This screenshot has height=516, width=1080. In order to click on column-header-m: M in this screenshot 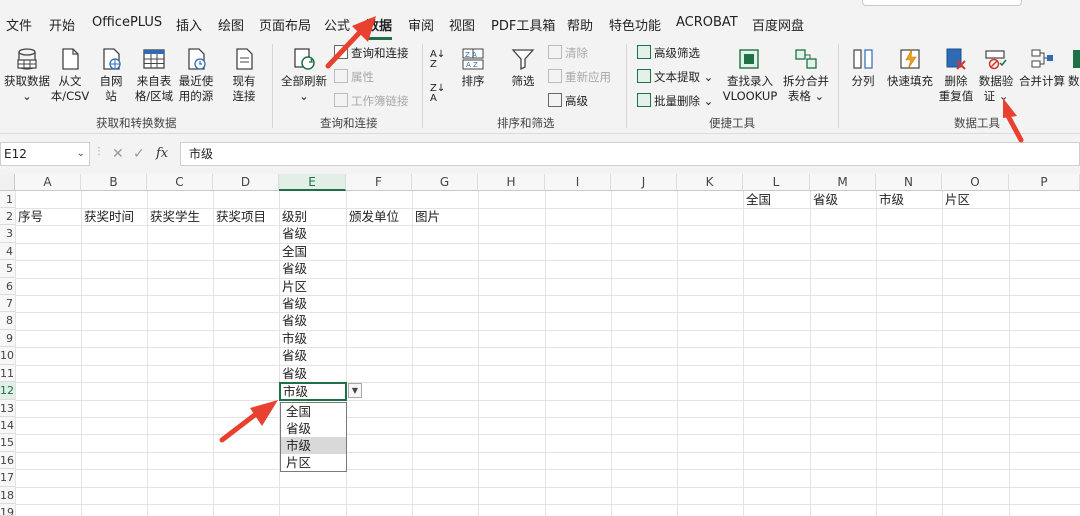, I will do `click(843, 182)`.